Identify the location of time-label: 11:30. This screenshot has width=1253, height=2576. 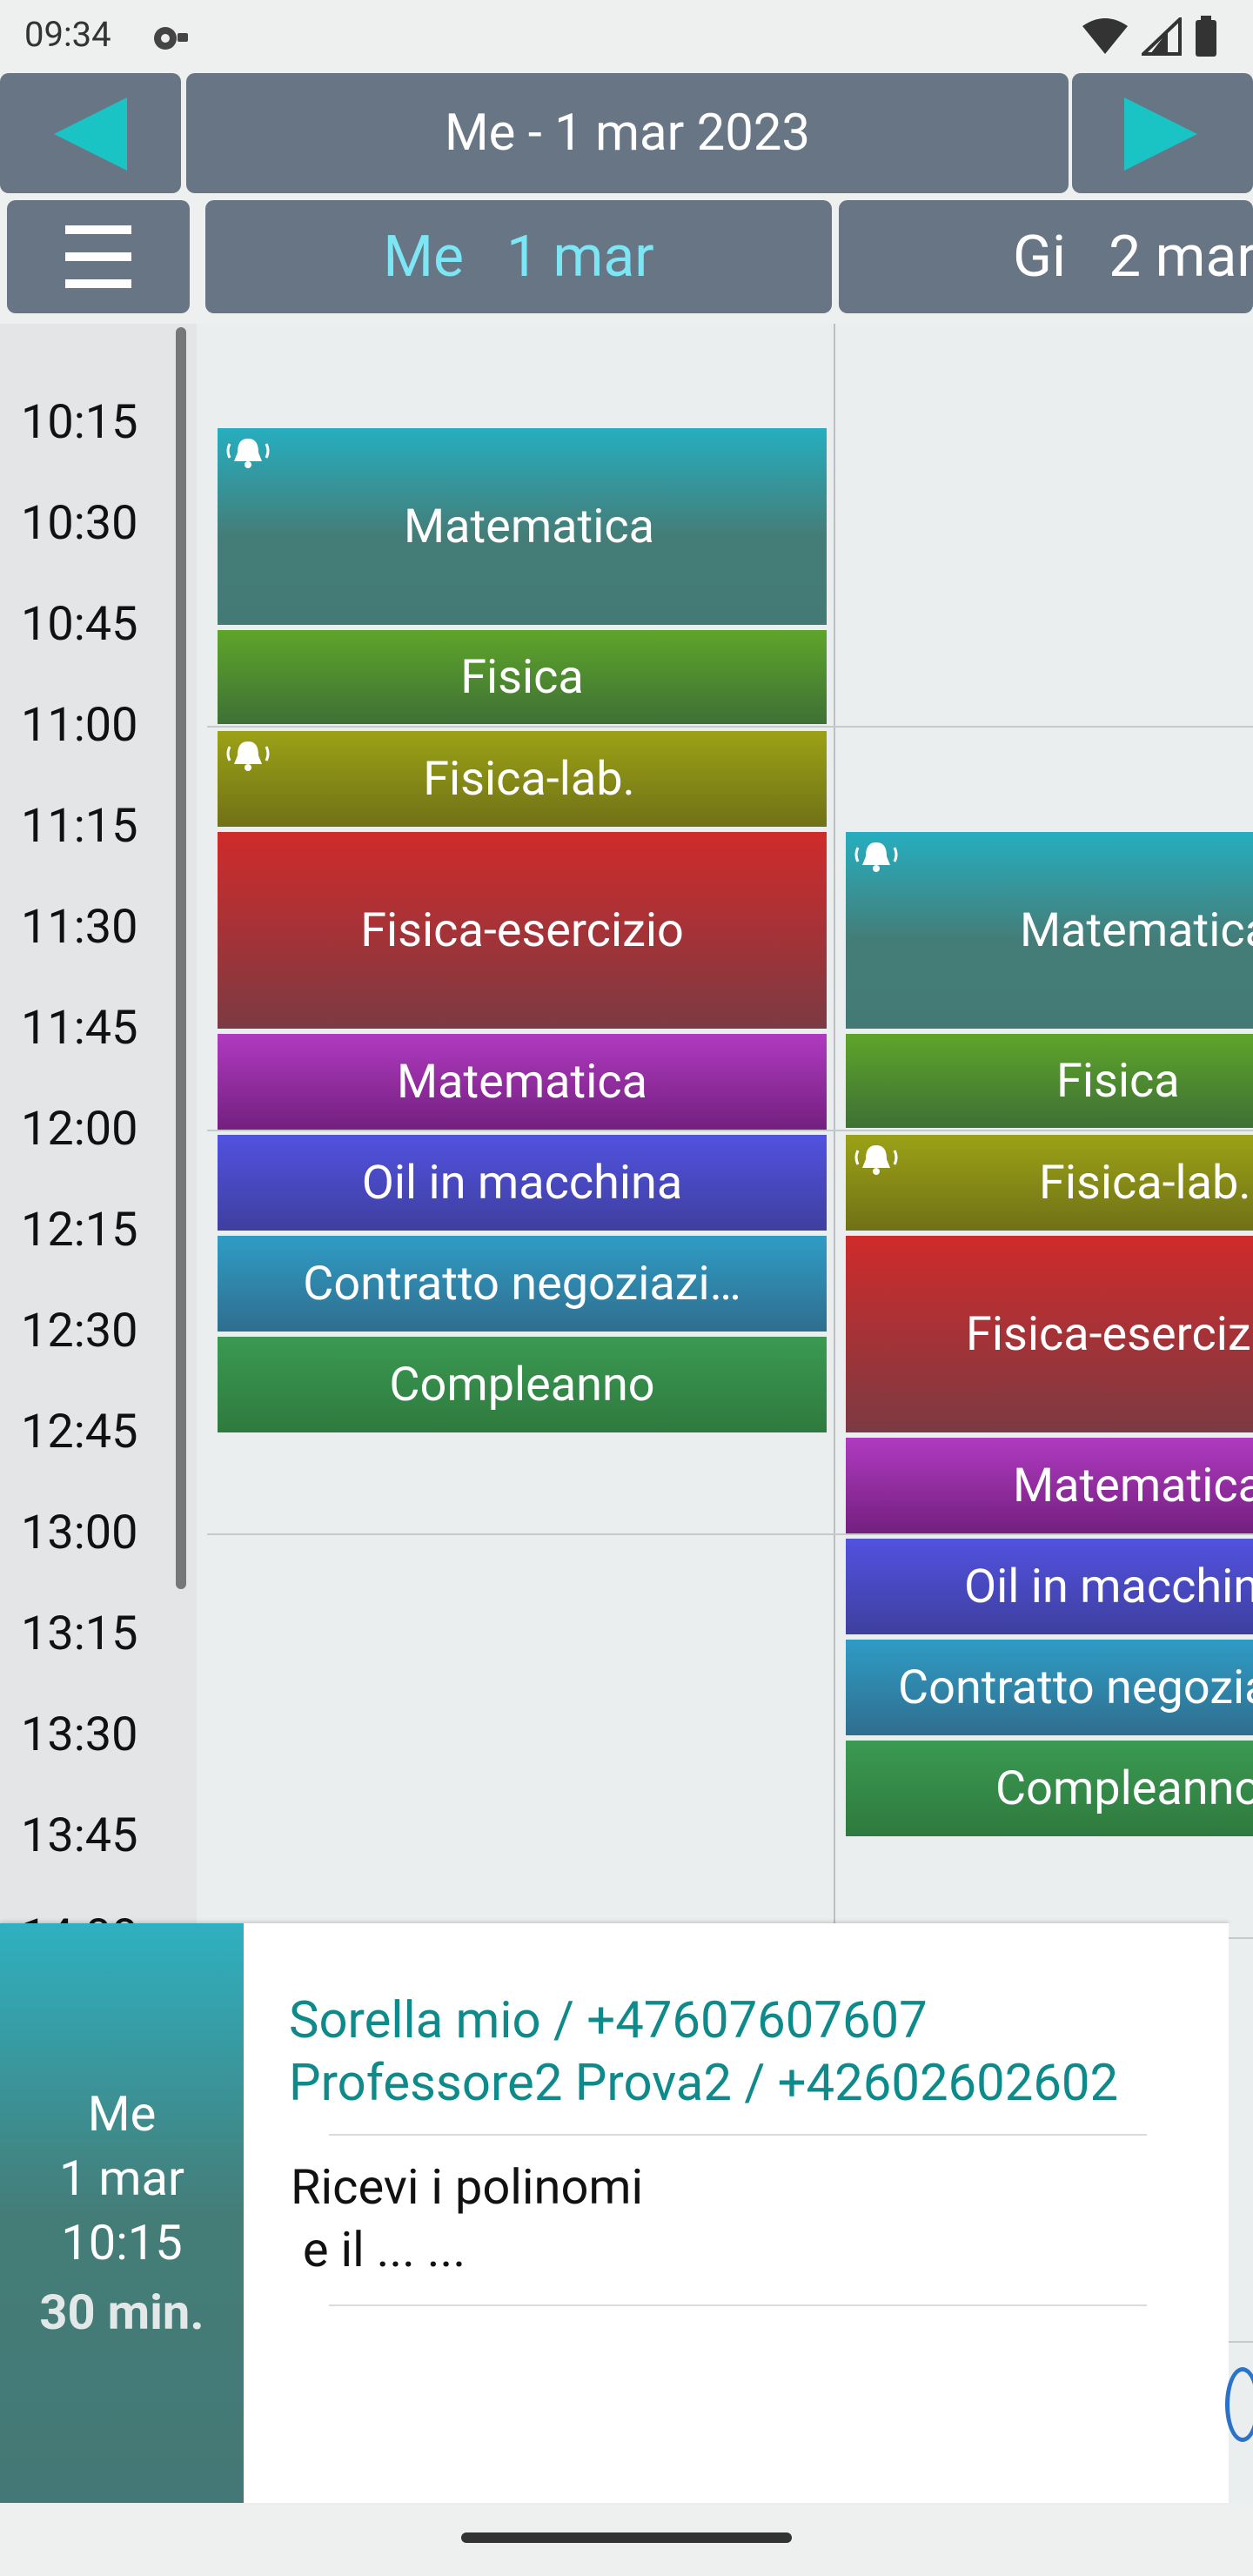
(79, 928).